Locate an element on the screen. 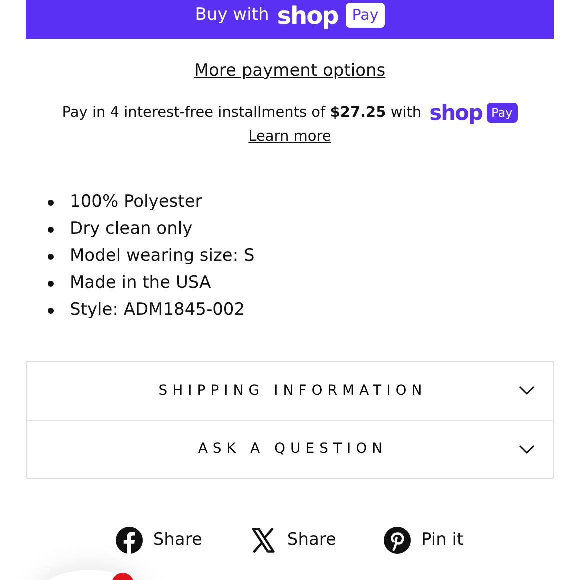 The width and height of the screenshot is (580, 580). facebook-icon is located at coordinates (130, 540).